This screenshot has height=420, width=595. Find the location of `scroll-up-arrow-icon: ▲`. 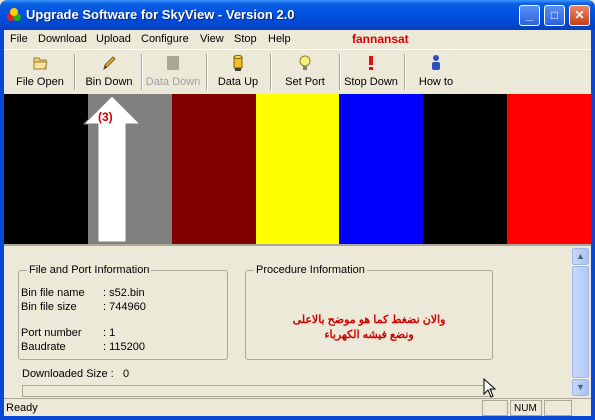

scroll-up-arrow-icon: ▲ is located at coordinates (580, 256).